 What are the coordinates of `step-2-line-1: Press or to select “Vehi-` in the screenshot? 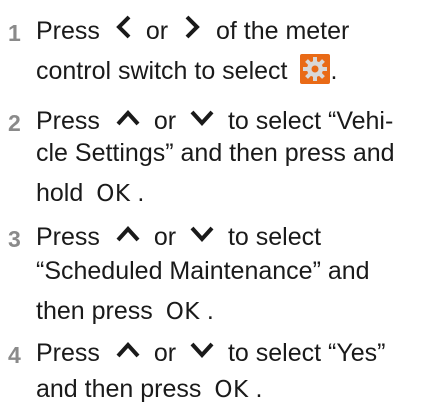 It's located at (214, 121).